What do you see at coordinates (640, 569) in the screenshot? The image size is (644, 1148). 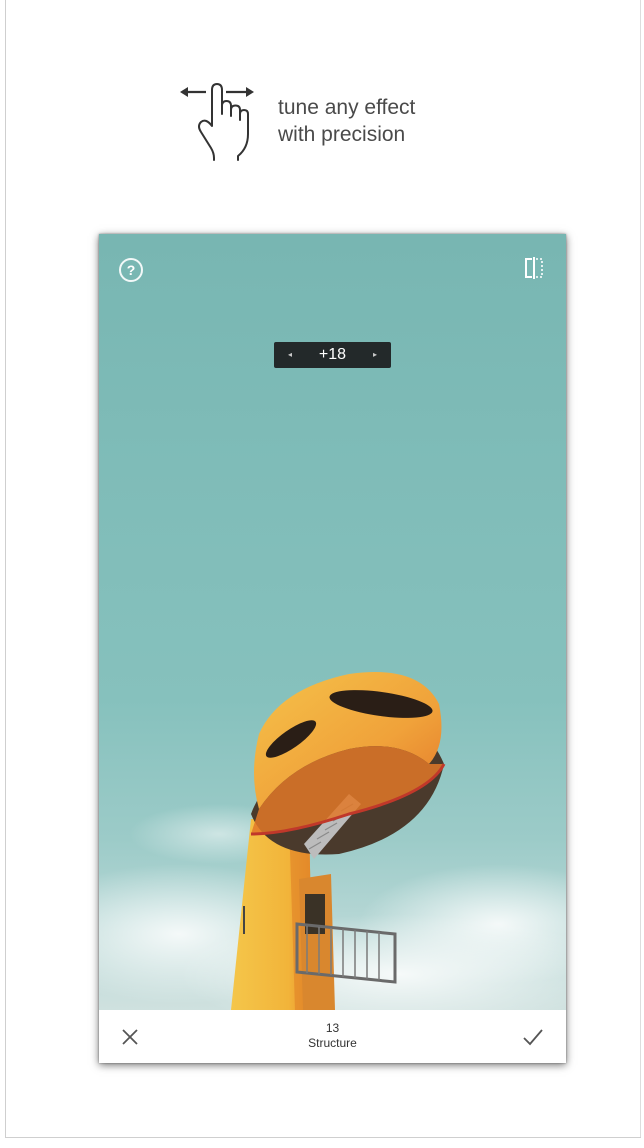 I see `frame-edge-right` at bounding box center [640, 569].